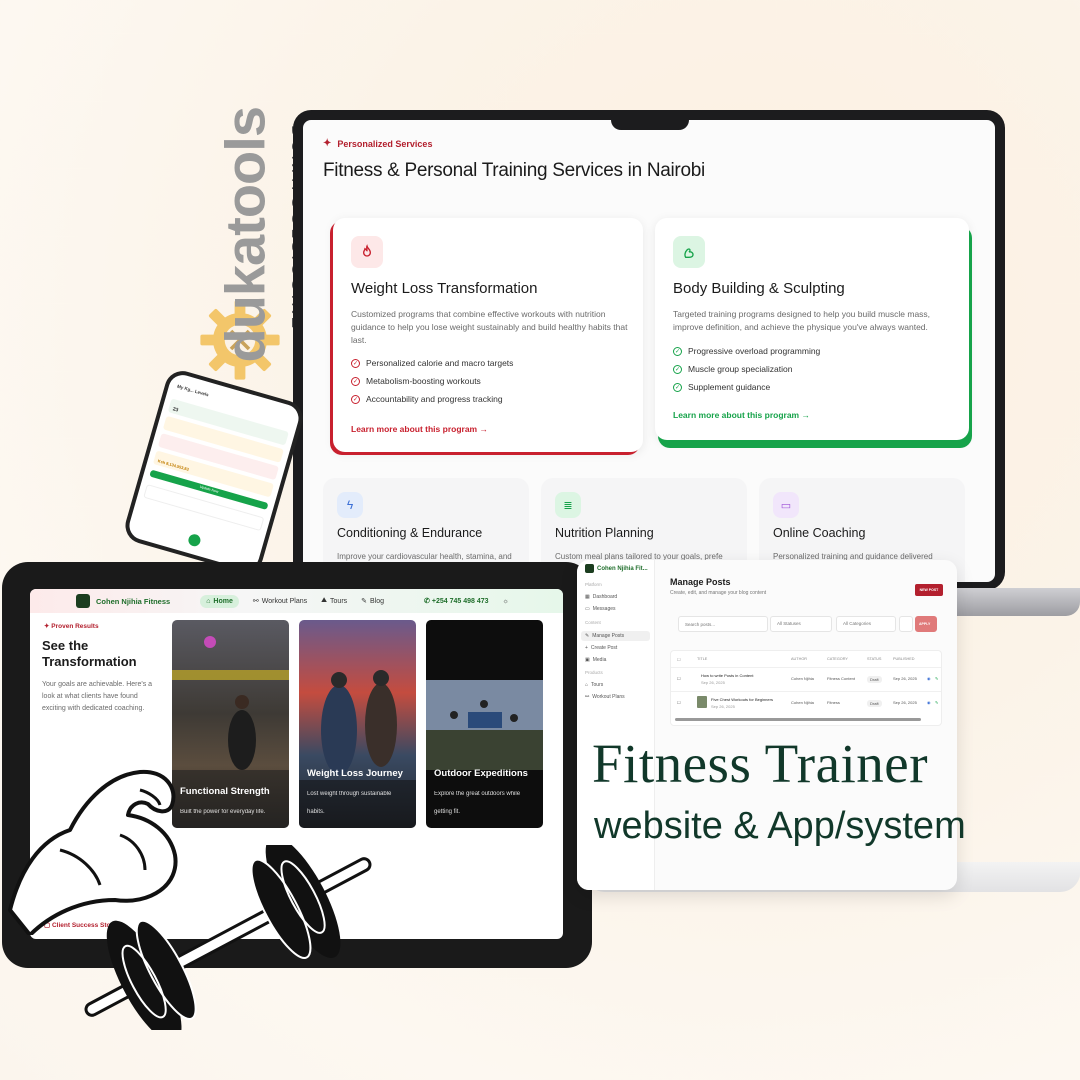  I want to click on page-title: Manage Posts, so click(700, 582).